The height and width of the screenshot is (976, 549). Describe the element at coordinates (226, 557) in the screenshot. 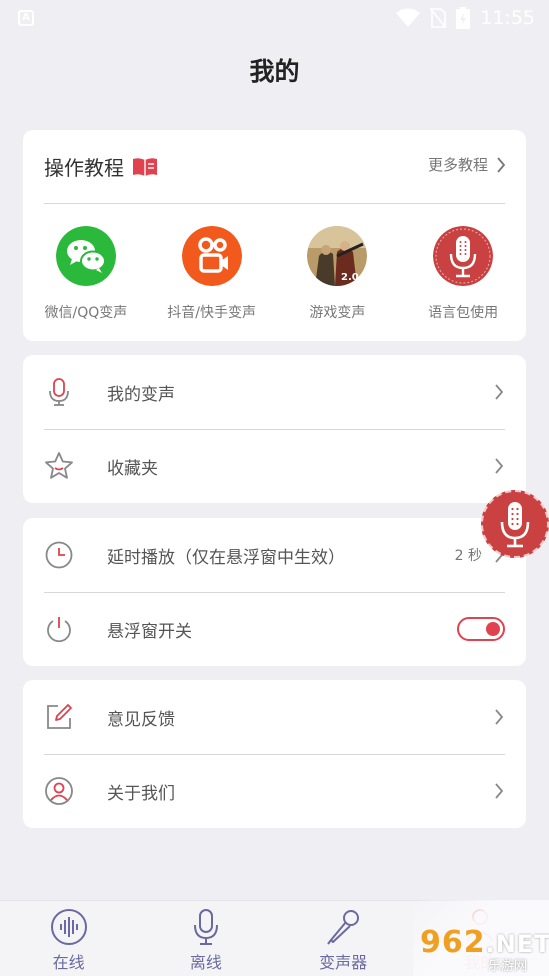

I see `delay-playback-label: 延时播放（仅在悬浮窗中生效）` at that location.